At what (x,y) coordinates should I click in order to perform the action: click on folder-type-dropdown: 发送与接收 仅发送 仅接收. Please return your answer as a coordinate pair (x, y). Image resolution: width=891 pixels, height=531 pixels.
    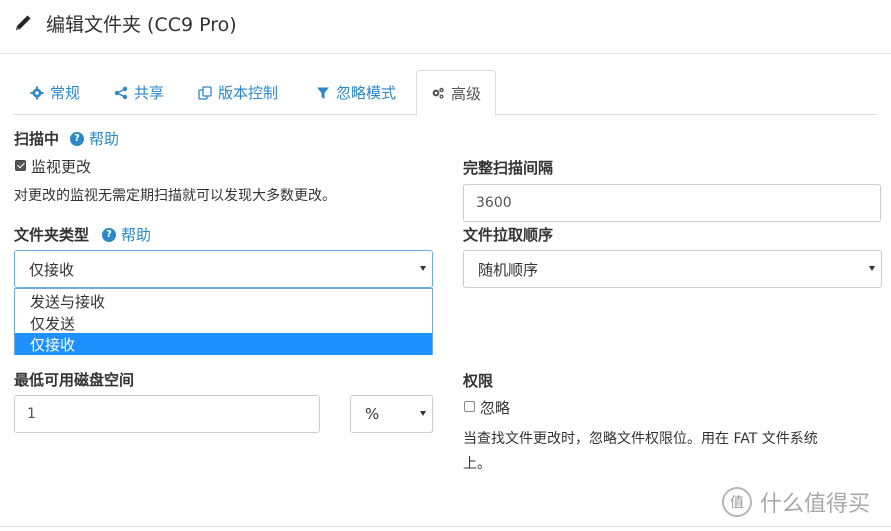
    Looking at the image, I should click on (223, 321).